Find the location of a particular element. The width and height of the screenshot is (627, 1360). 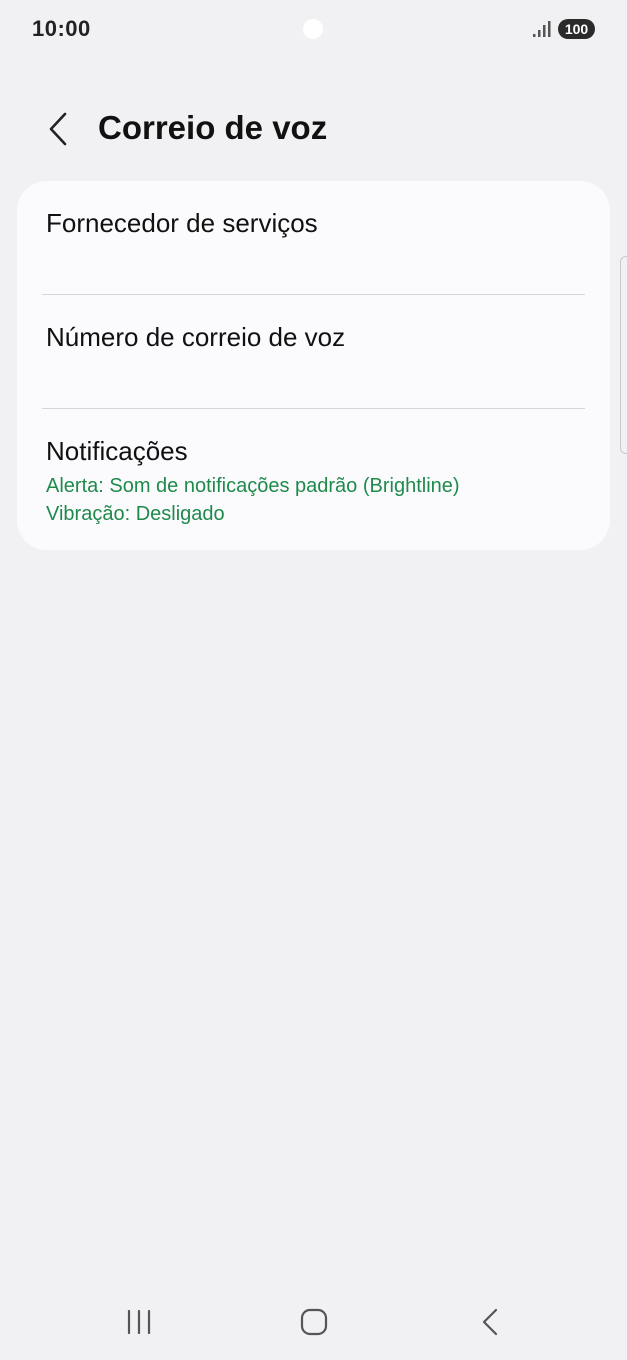

settings-item-service-provider: Fornecedor de serviços is located at coordinates (313, 238).